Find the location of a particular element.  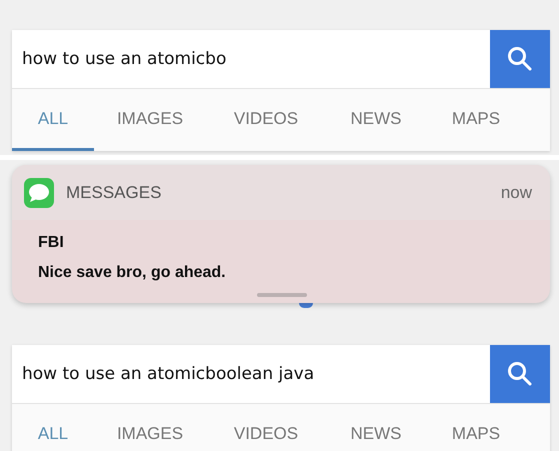

message-sender: FBI is located at coordinates (51, 243).